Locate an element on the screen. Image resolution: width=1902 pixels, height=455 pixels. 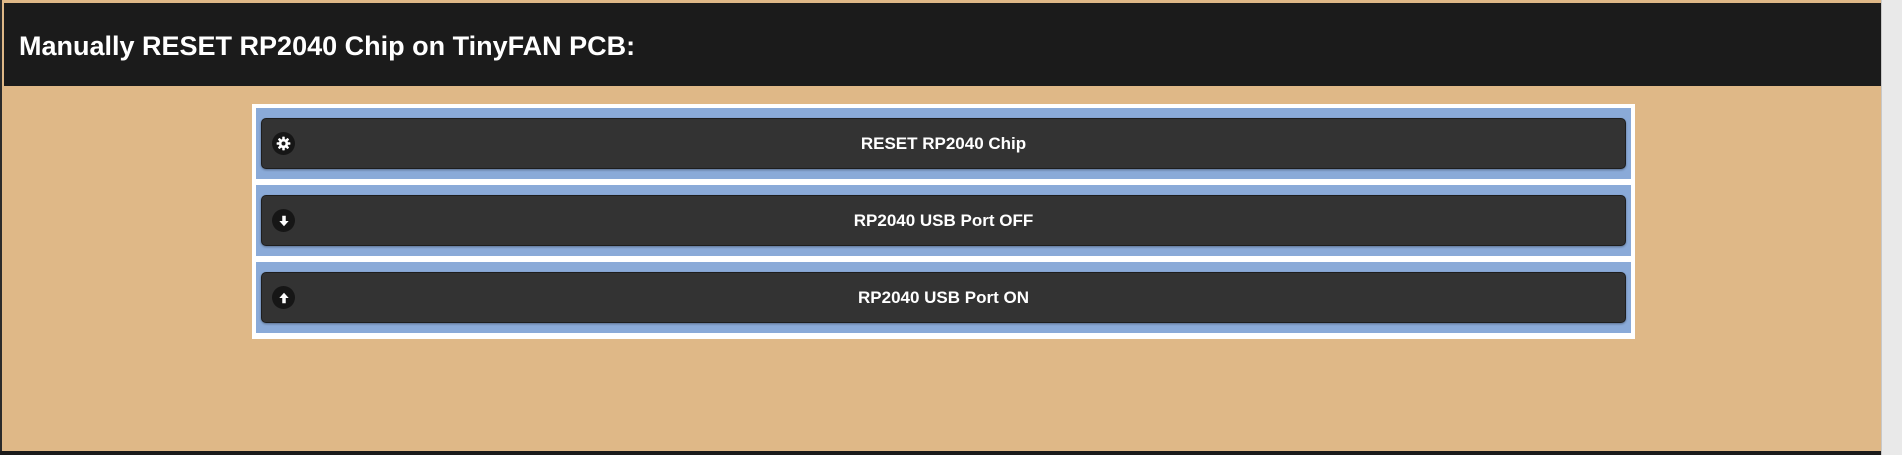
bottom-bar is located at coordinates (940, 453).